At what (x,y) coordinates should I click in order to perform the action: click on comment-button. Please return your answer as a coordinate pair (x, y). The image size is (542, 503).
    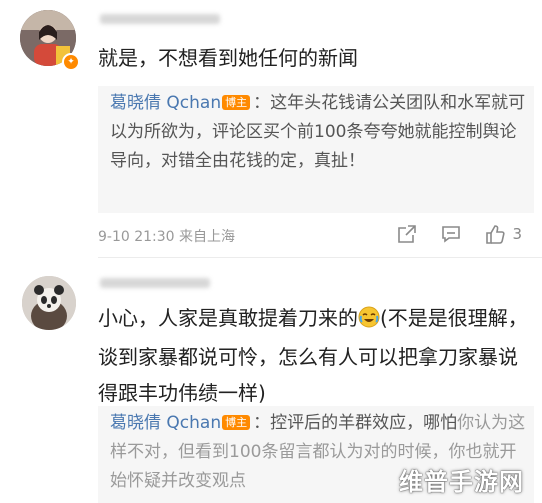
    Looking at the image, I should click on (451, 234).